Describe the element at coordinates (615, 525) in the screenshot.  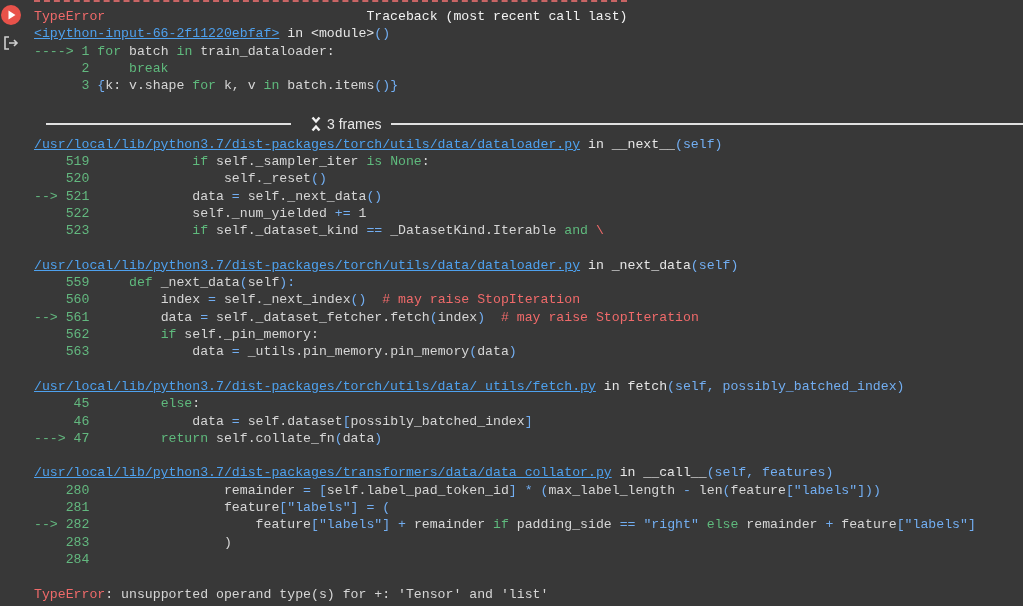
I see `code-line: feature["labels"] + remainder if padding_side == "right" else remainder + feature["labels"]` at that location.